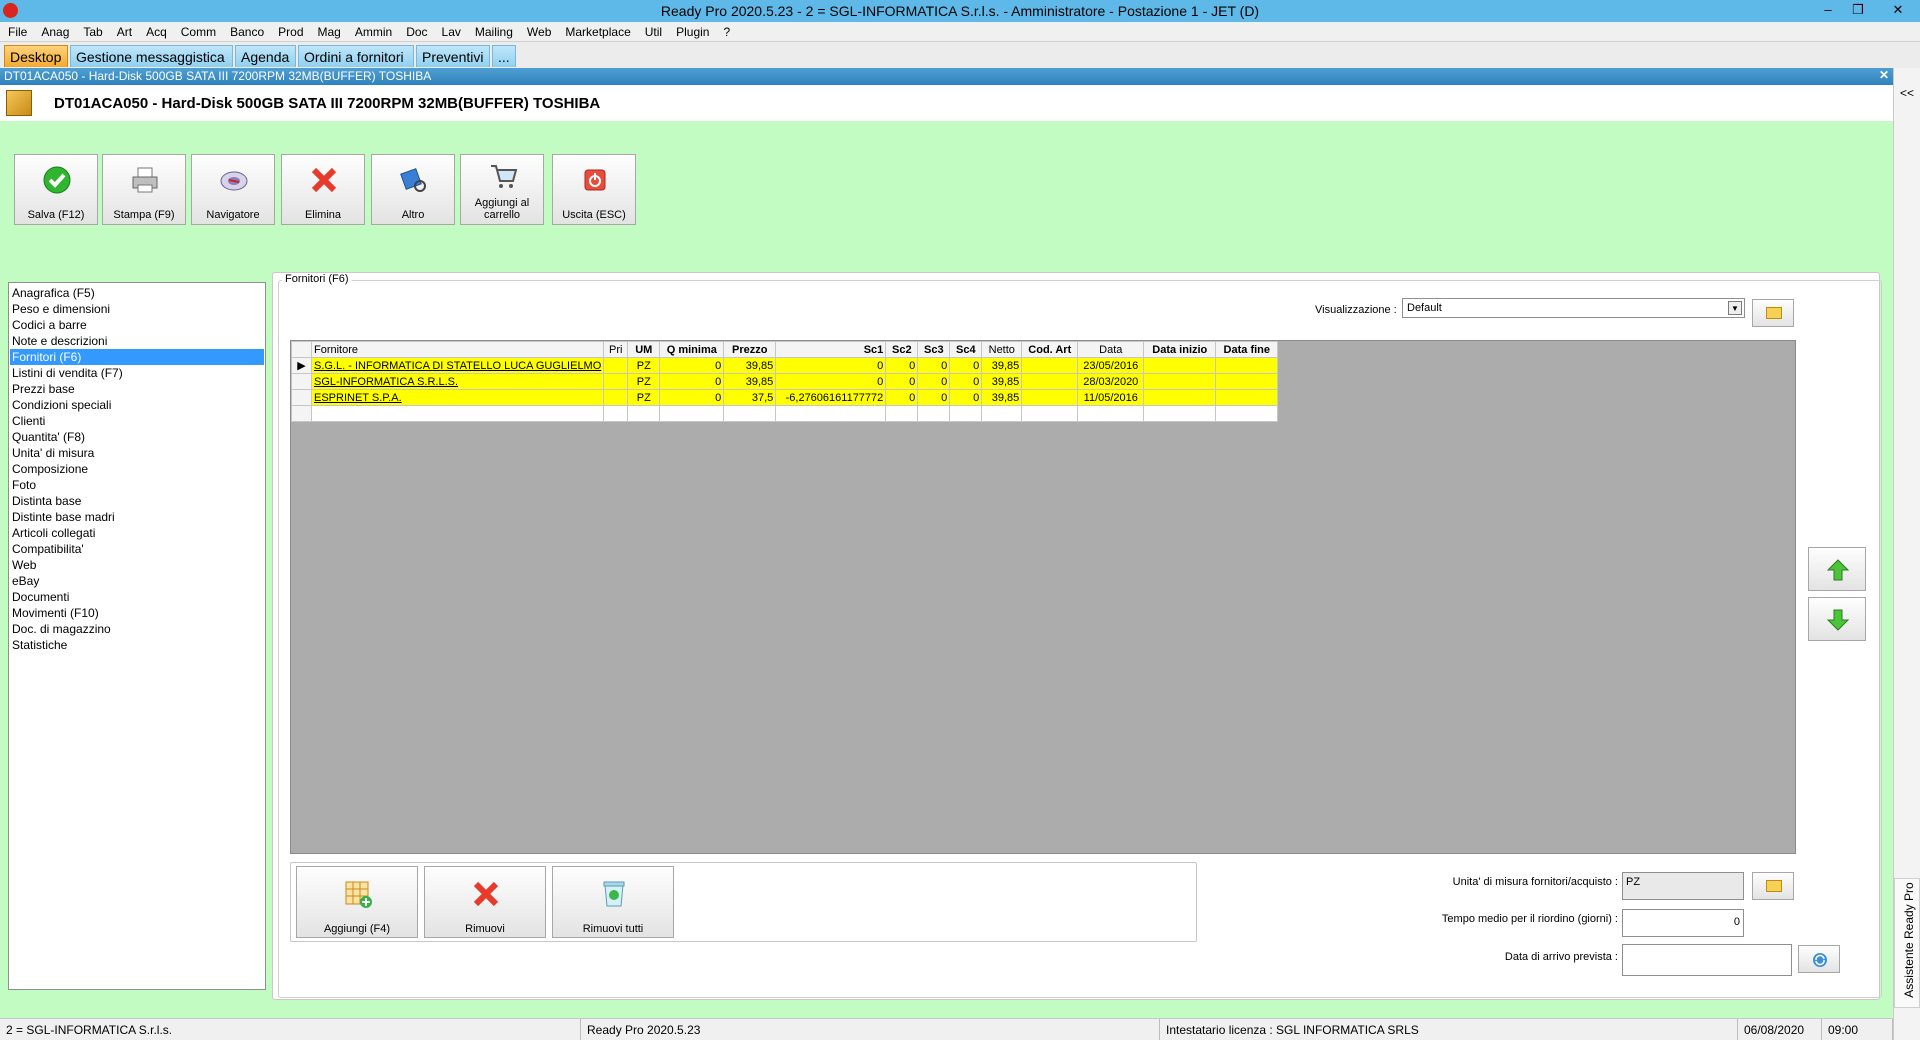 This screenshot has width=1920, height=1040. What do you see at coordinates (934, 349) in the screenshot?
I see `col-header: Sc3` at bounding box center [934, 349].